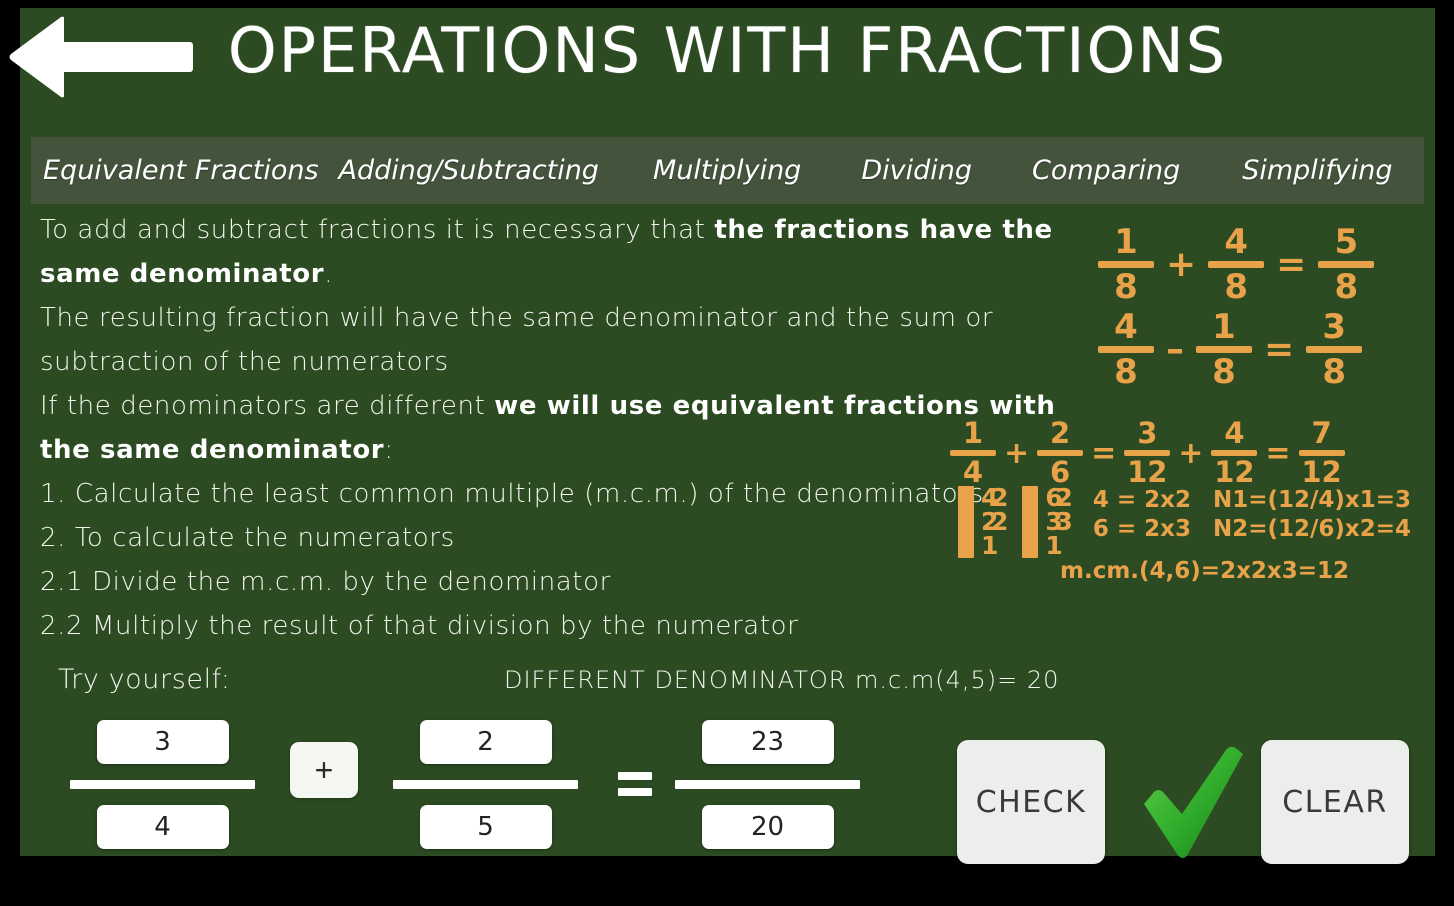 This screenshot has width=1454, height=906. I want to click on example-addition-row: 1 8 + 4 8 = 5 8, so click(1273, 264).